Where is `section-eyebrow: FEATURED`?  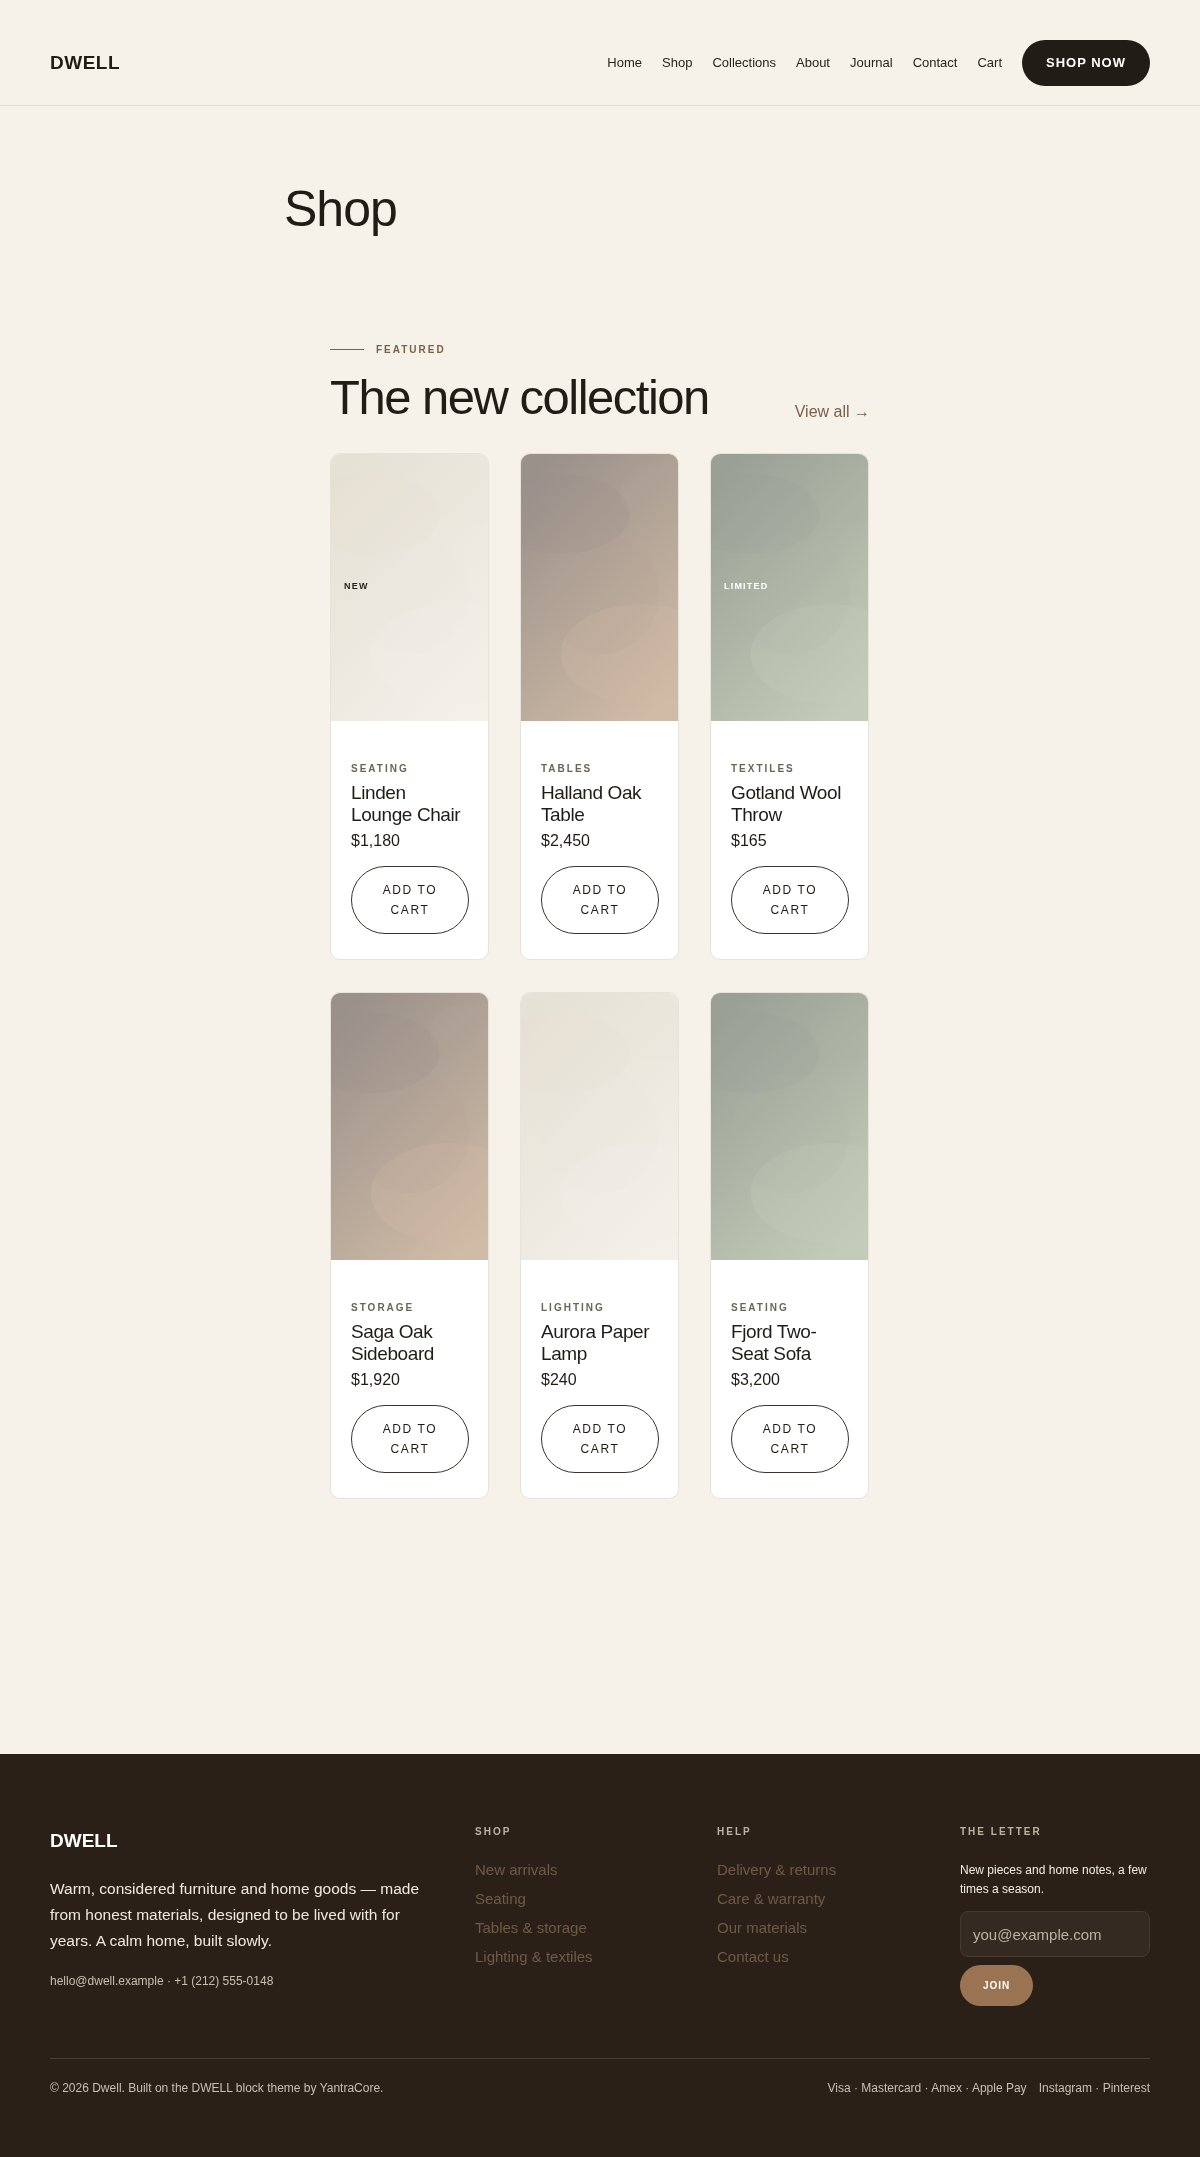
section-eyebrow: FEATURED is located at coordinates (411, 349).